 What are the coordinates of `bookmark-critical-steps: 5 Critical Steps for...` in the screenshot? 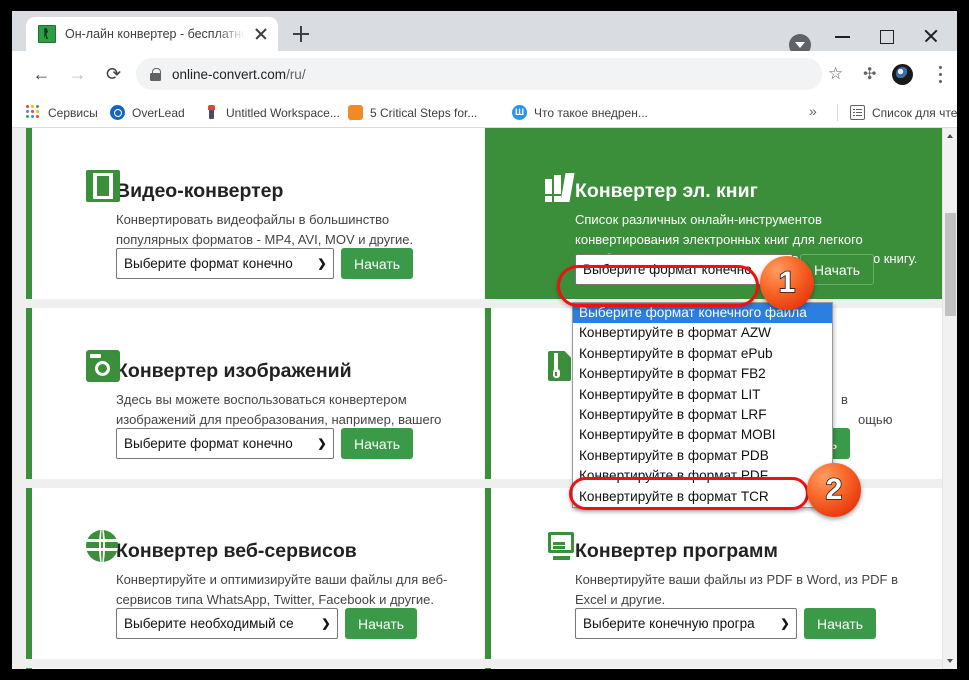 It's located at (412, 112).